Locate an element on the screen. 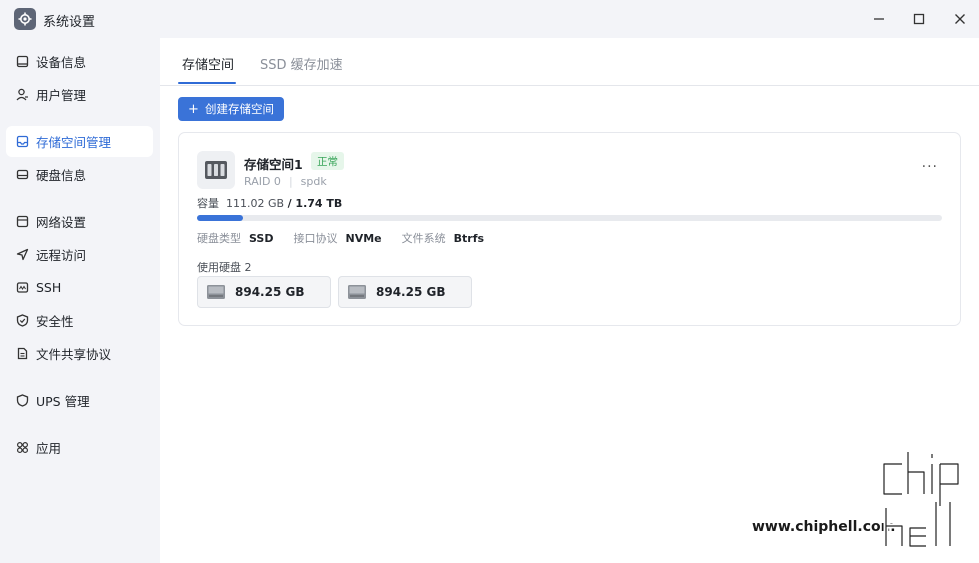  shield-check-icon is located at coordinates (22, 321).